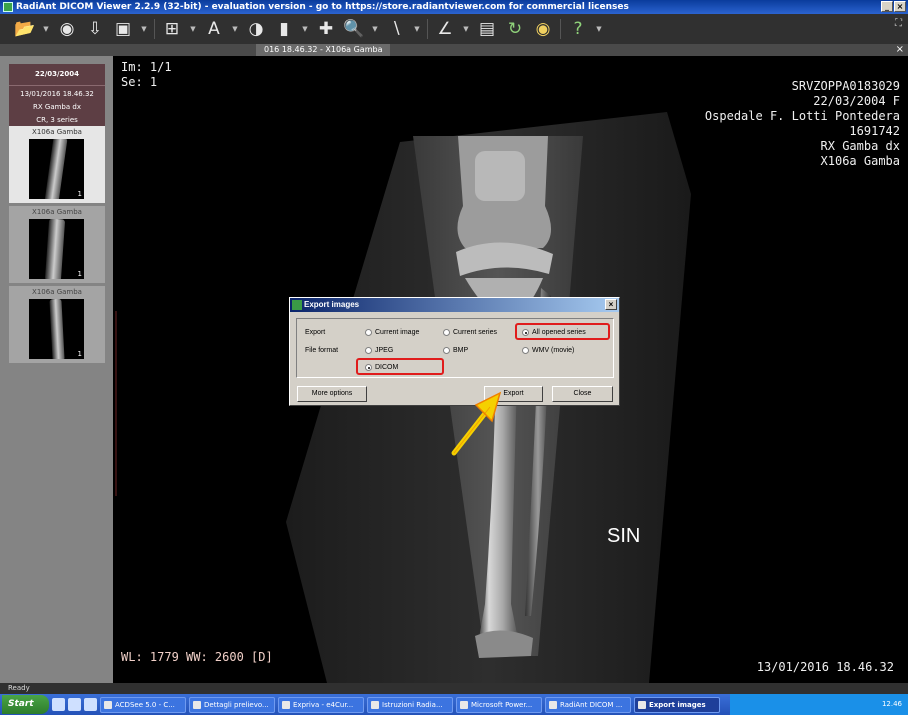  I want to click on cine-icon: ◉, so click(543, 29).